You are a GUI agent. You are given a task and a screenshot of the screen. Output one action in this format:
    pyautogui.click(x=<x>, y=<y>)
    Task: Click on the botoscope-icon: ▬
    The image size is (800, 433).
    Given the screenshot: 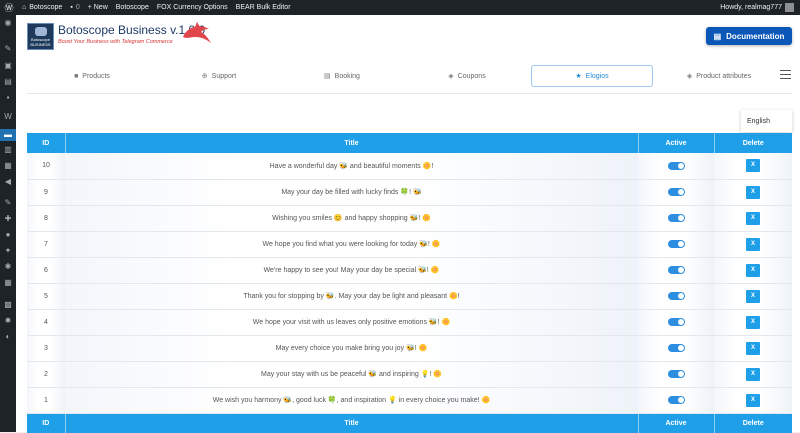 What is the action you would take?
    pyautogui.click(x=8, y=135)
    